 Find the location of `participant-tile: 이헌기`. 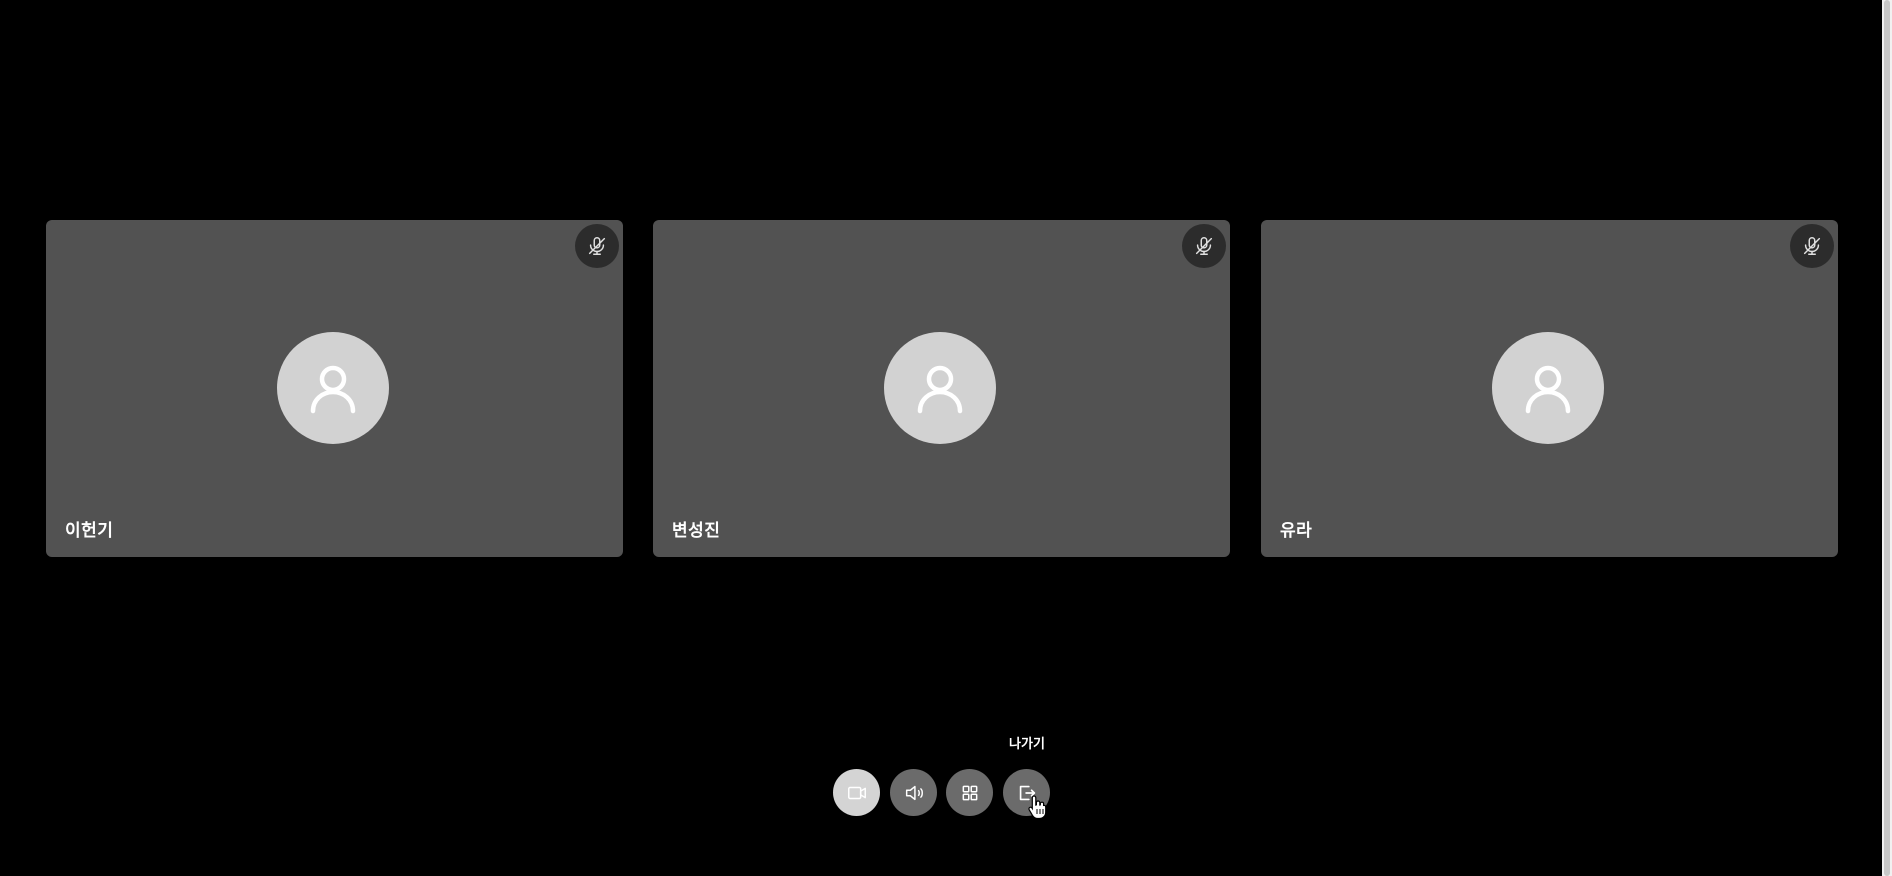

participant-tile: 이헌기 is located at coordinates (334, 388).